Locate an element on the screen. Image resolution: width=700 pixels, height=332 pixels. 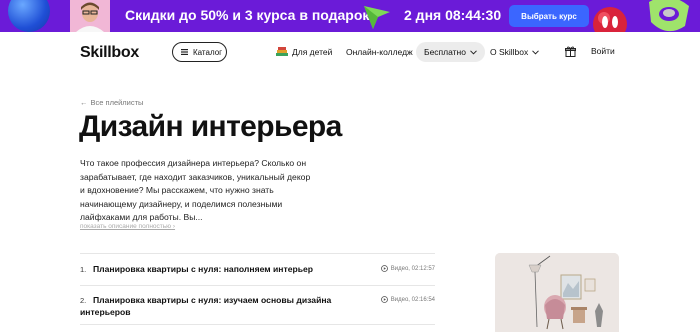
red-ball-decoration is located at coordinates (610, 19).